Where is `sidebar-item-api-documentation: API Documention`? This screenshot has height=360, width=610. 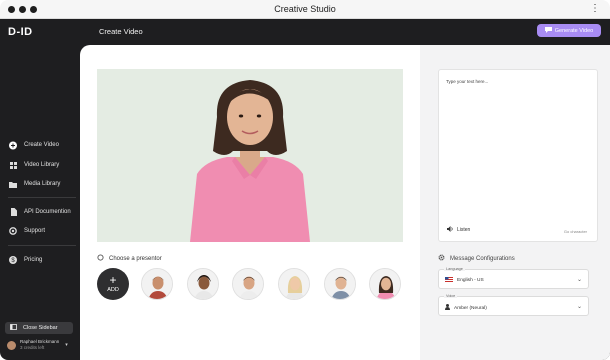 sidebar-item-api-documentation: API Documention is located at coordinates (42, 212).